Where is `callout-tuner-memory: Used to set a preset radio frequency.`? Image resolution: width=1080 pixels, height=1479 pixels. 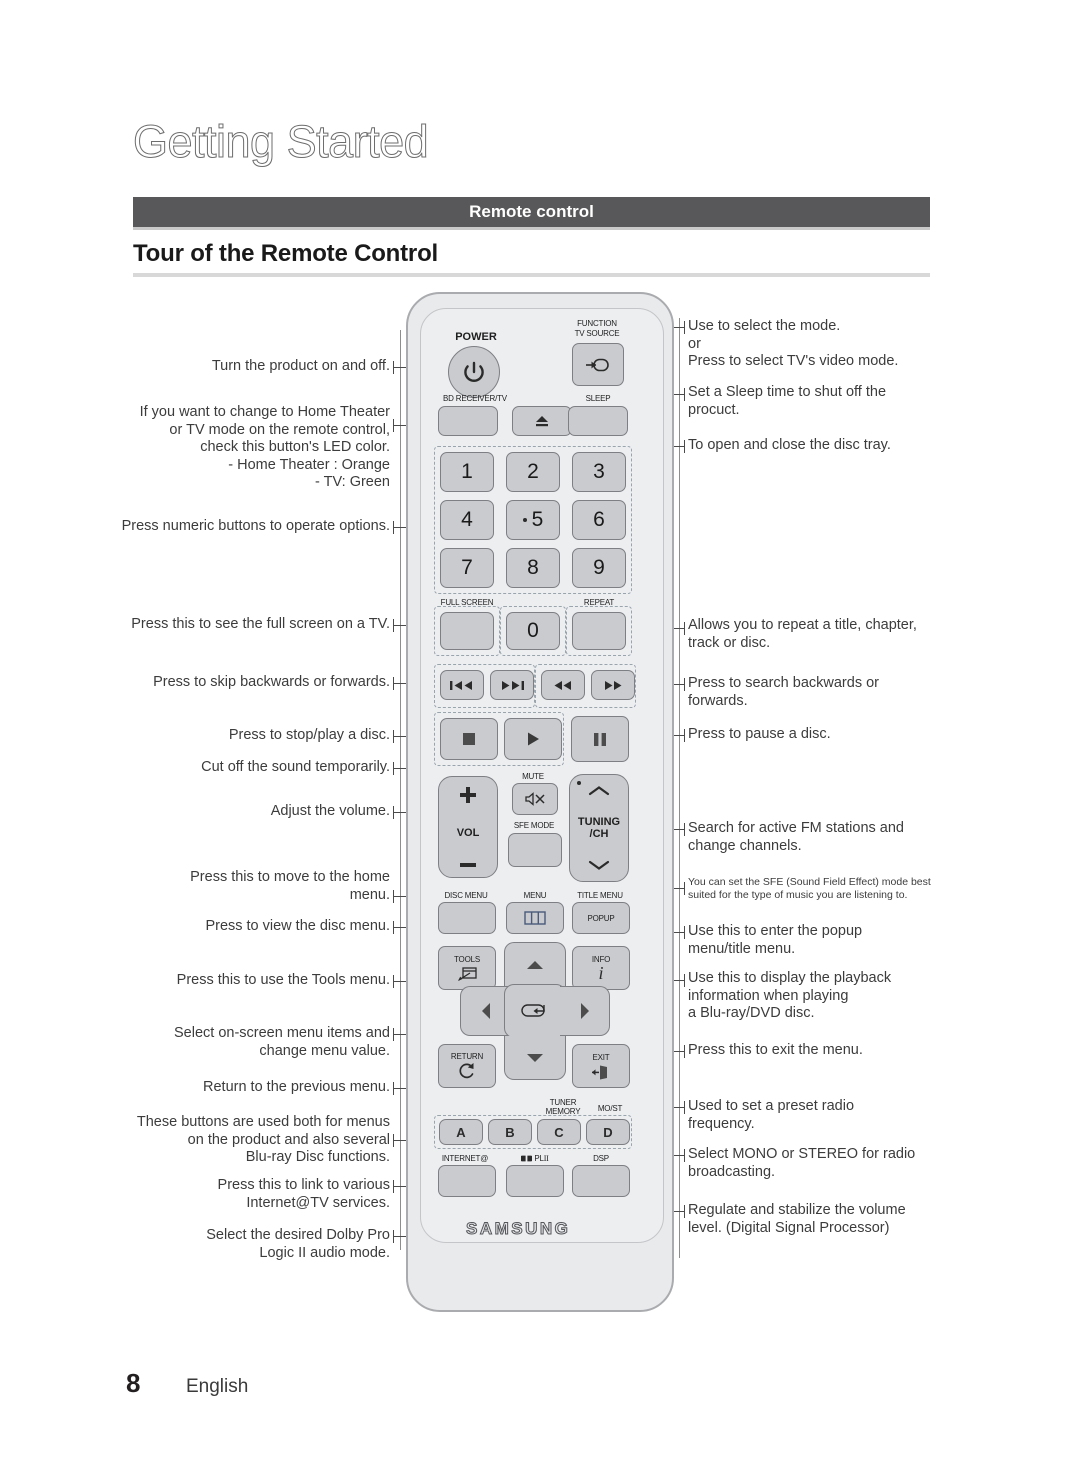
callout-tuner-memory: Used to set a preset radio frequency. is located at coordinates (771, 1115).